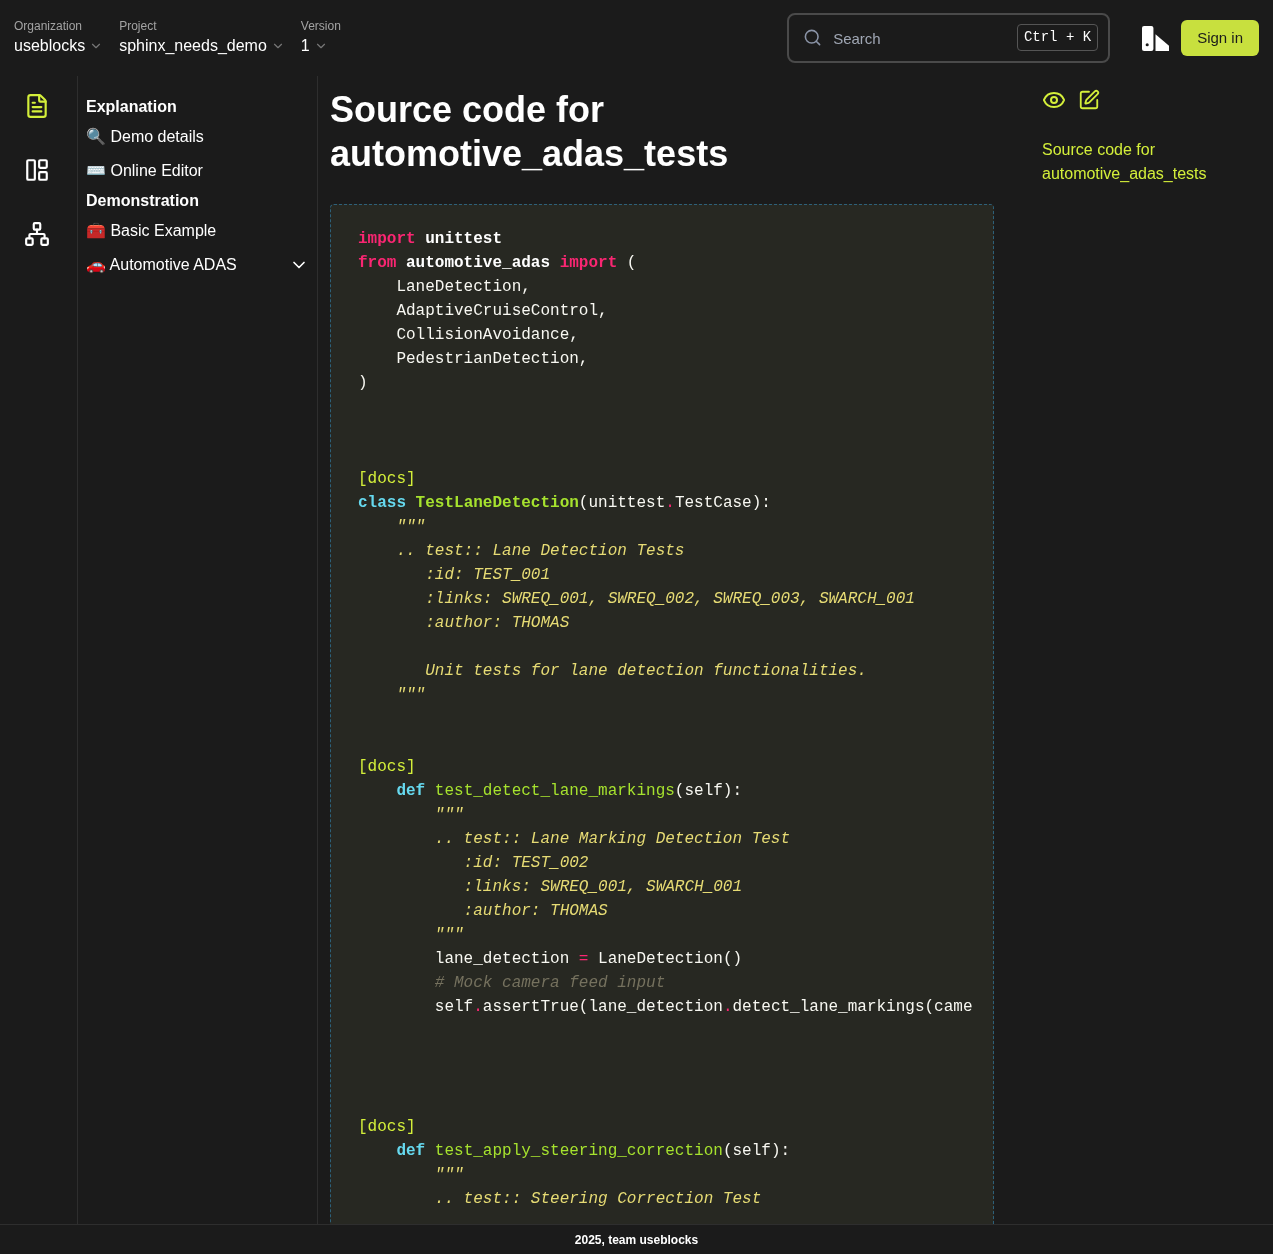 Image resolution: width=1273 pixels, height=1254 pixels. What do you see at coordinates (564, 503) in the screenshot?
I see `code-line: class TestLaneDetection(unittest.TestCase):` at bounding box center [564, 503].